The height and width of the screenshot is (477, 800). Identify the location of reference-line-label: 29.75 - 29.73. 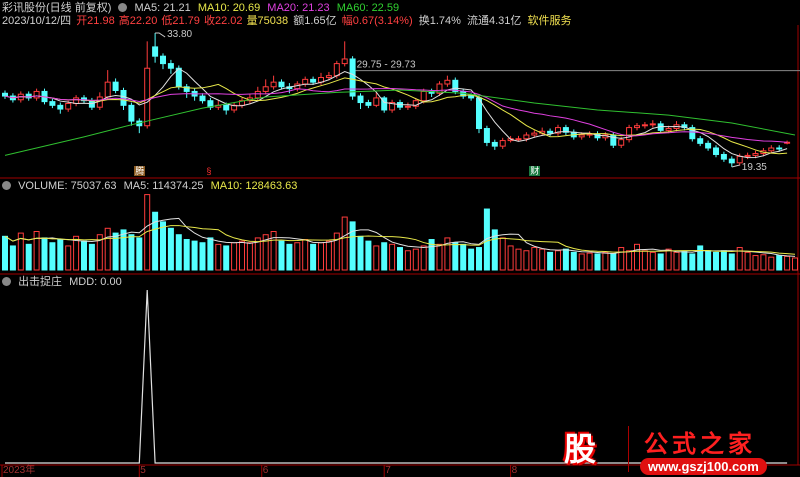
(386, 65).